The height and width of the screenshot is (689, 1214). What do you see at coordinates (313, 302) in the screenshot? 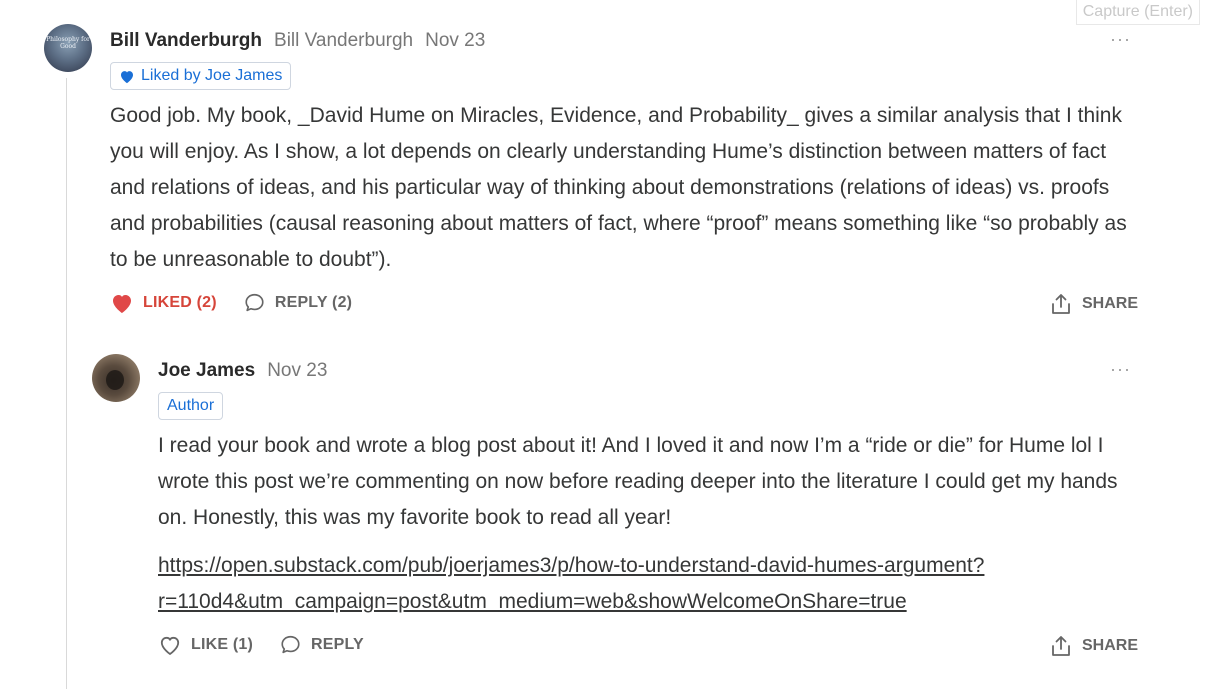
I see `reply-label: REPLY (2)` at bounding box center [313, 302].